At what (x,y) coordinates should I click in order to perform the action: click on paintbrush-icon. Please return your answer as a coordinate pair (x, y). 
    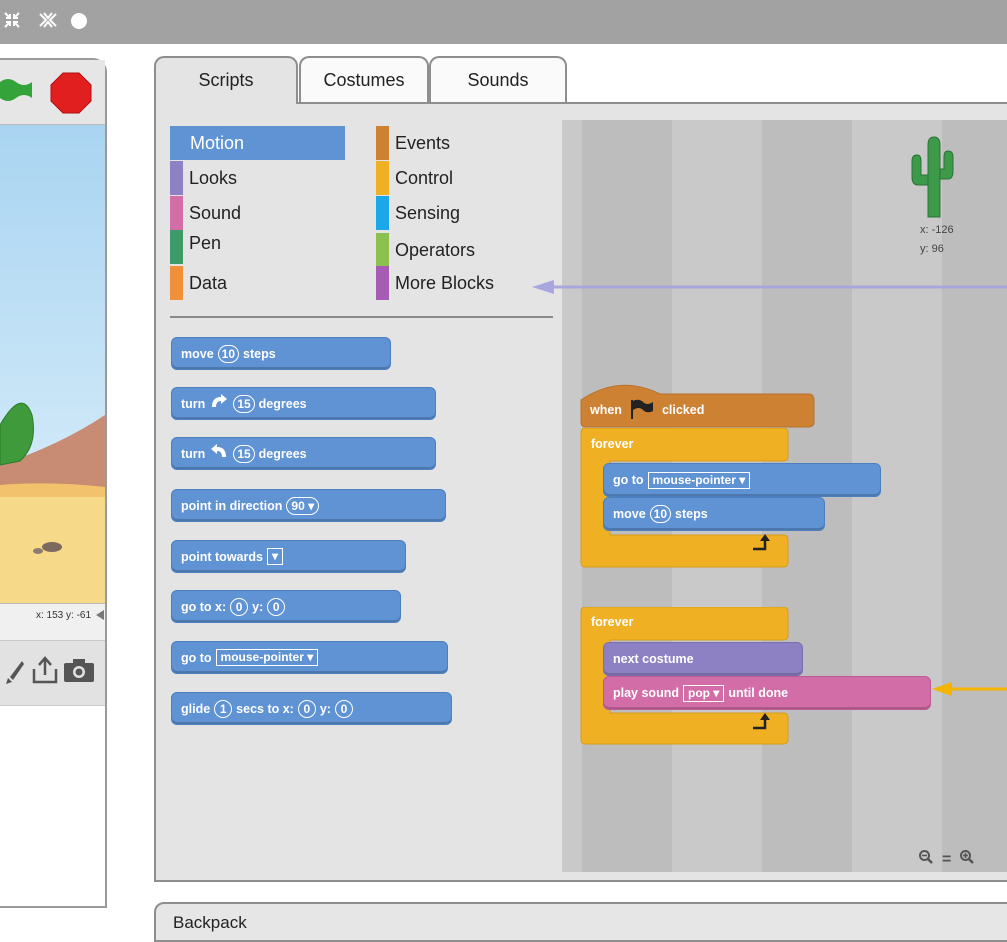
    Looking at the image, I should click on (15, 674).